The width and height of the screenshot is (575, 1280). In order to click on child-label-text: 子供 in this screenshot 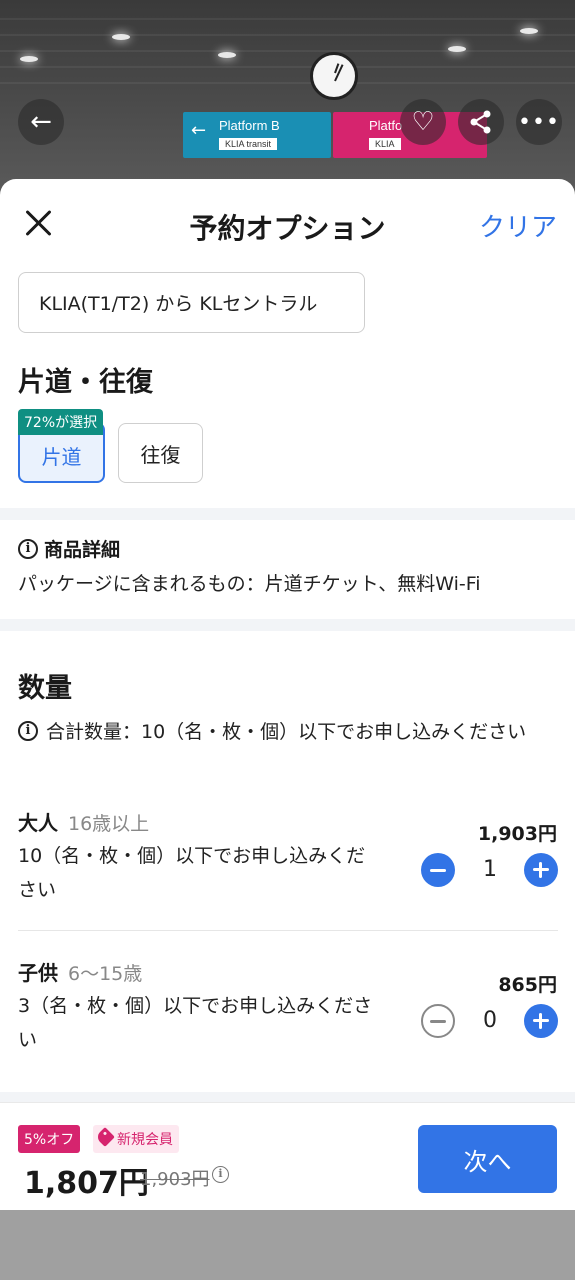, I will do `click(38, 973)`.